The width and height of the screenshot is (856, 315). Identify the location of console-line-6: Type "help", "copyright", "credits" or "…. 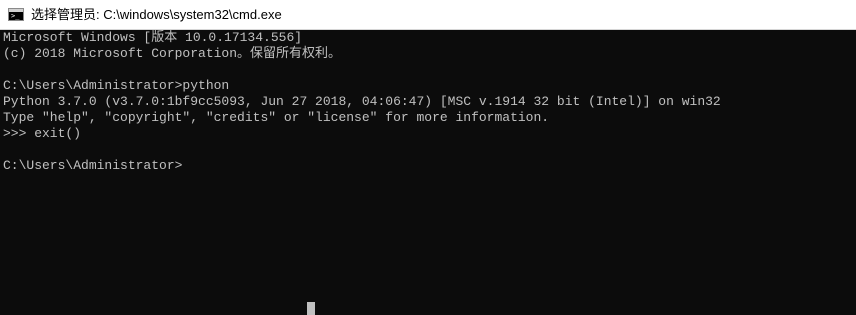
(276, 117).